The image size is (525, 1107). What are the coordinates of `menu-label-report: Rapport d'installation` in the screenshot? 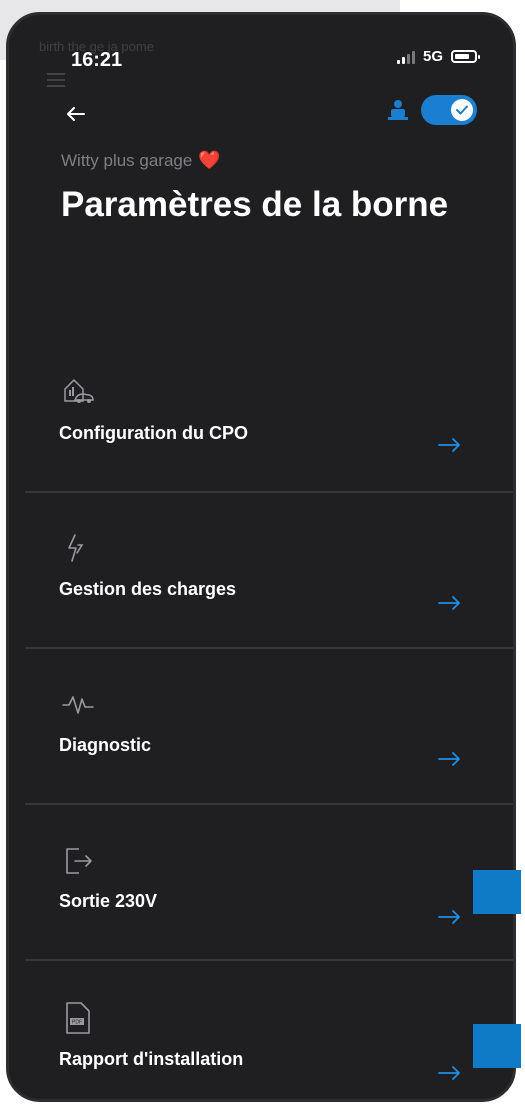 It's located at (151, 1059).